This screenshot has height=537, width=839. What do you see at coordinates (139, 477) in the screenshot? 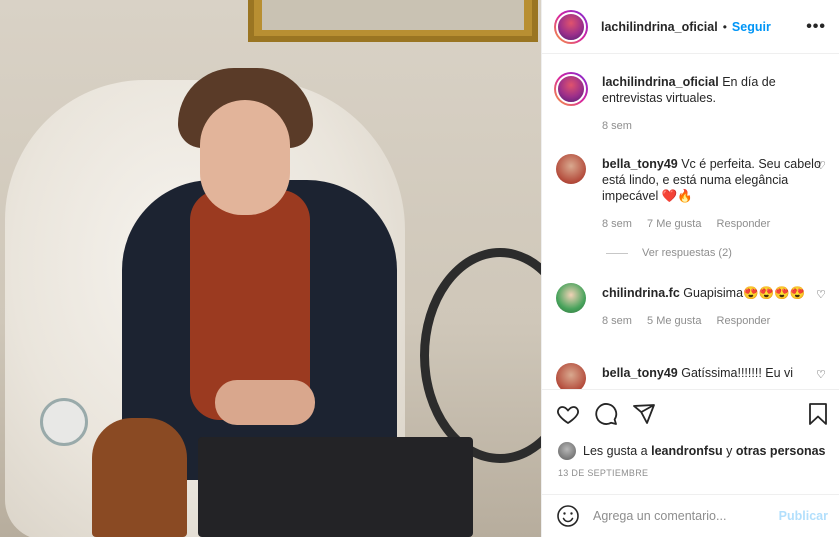
I see `wooden-chair` at bounding box center [139, 477].